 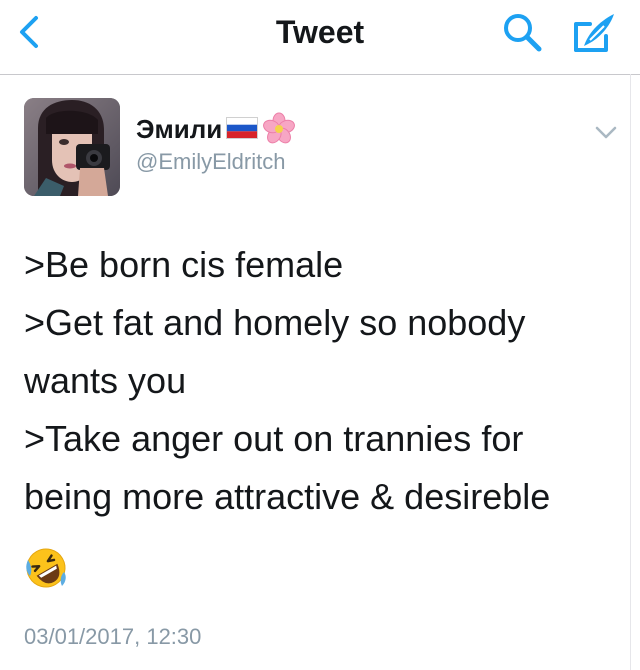 What do you see at coordinates (275, 322) in the screenshot?
I see `tweet-line: >Get fat and homely so nobody` at bounding box center [275, 322].